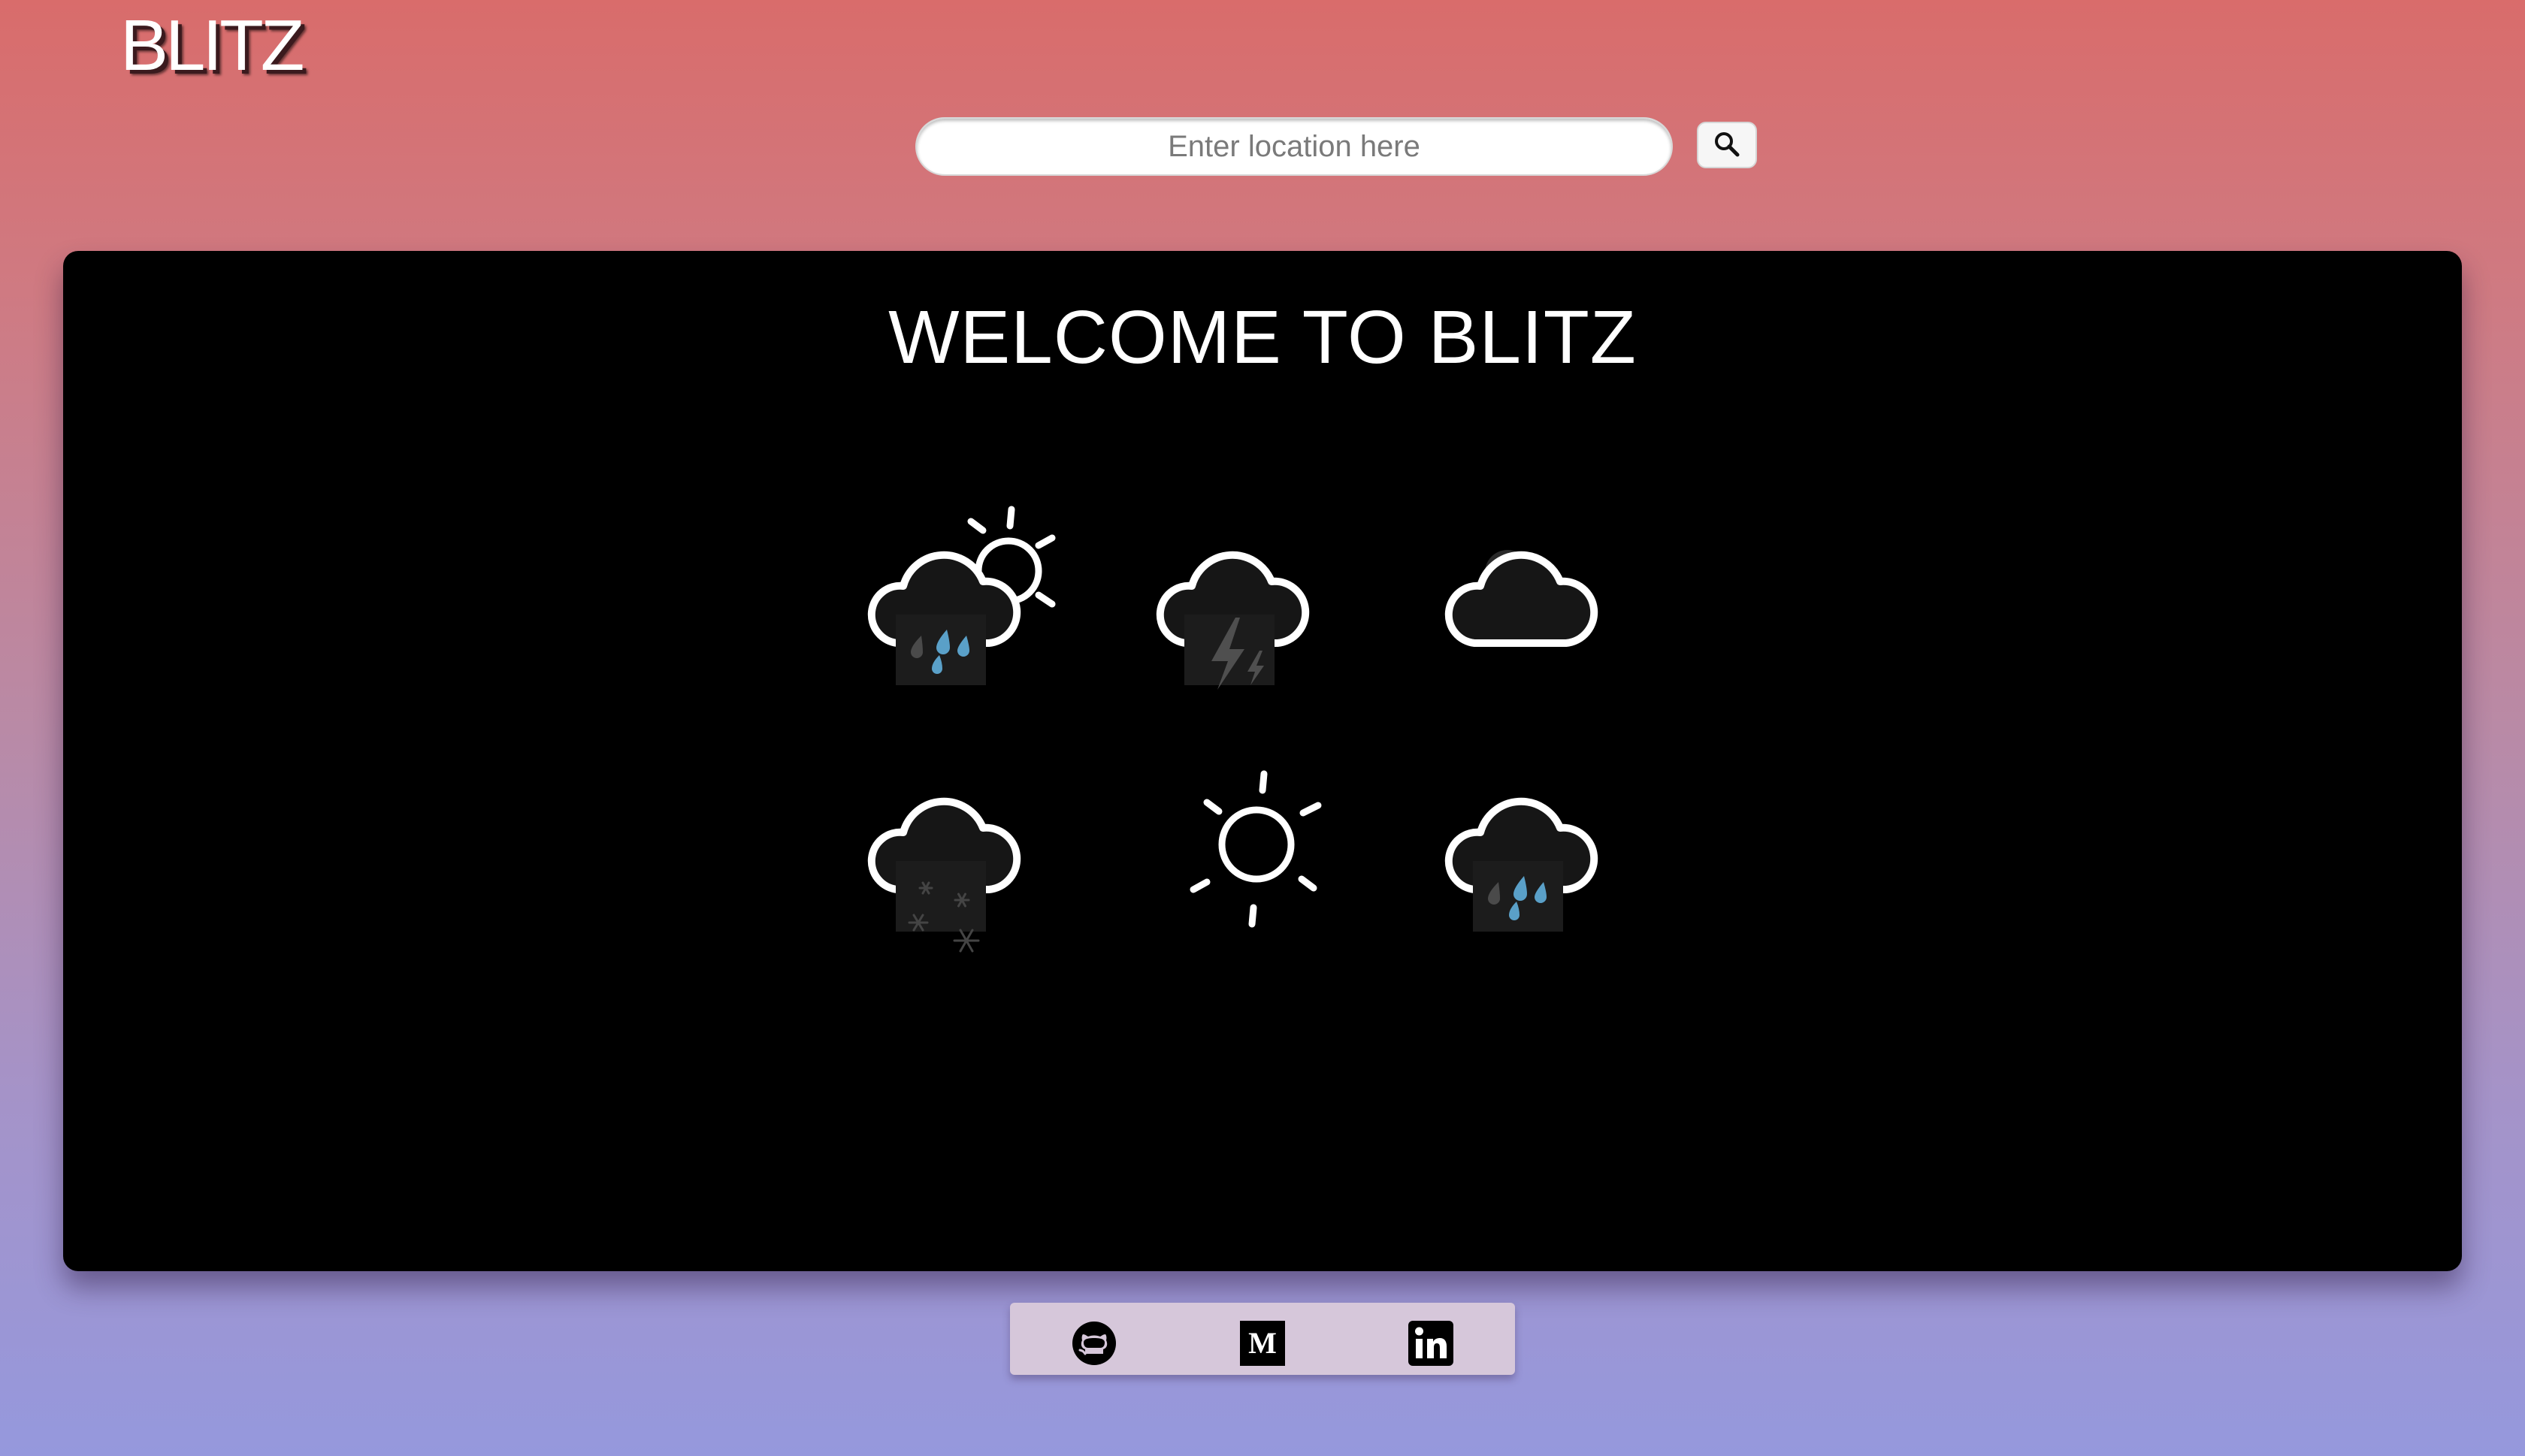  I want to click on location-search-input, so click(1294, 146).